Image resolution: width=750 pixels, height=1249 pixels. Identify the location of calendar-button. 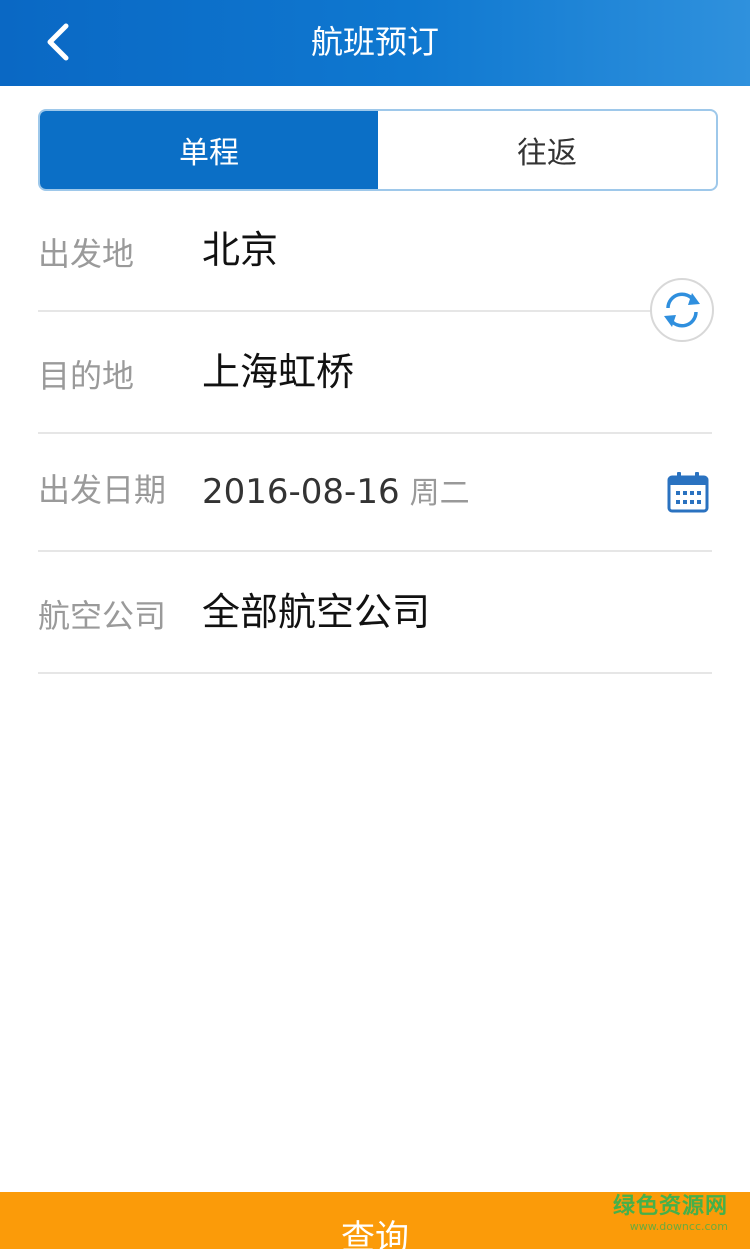
(688, 492).